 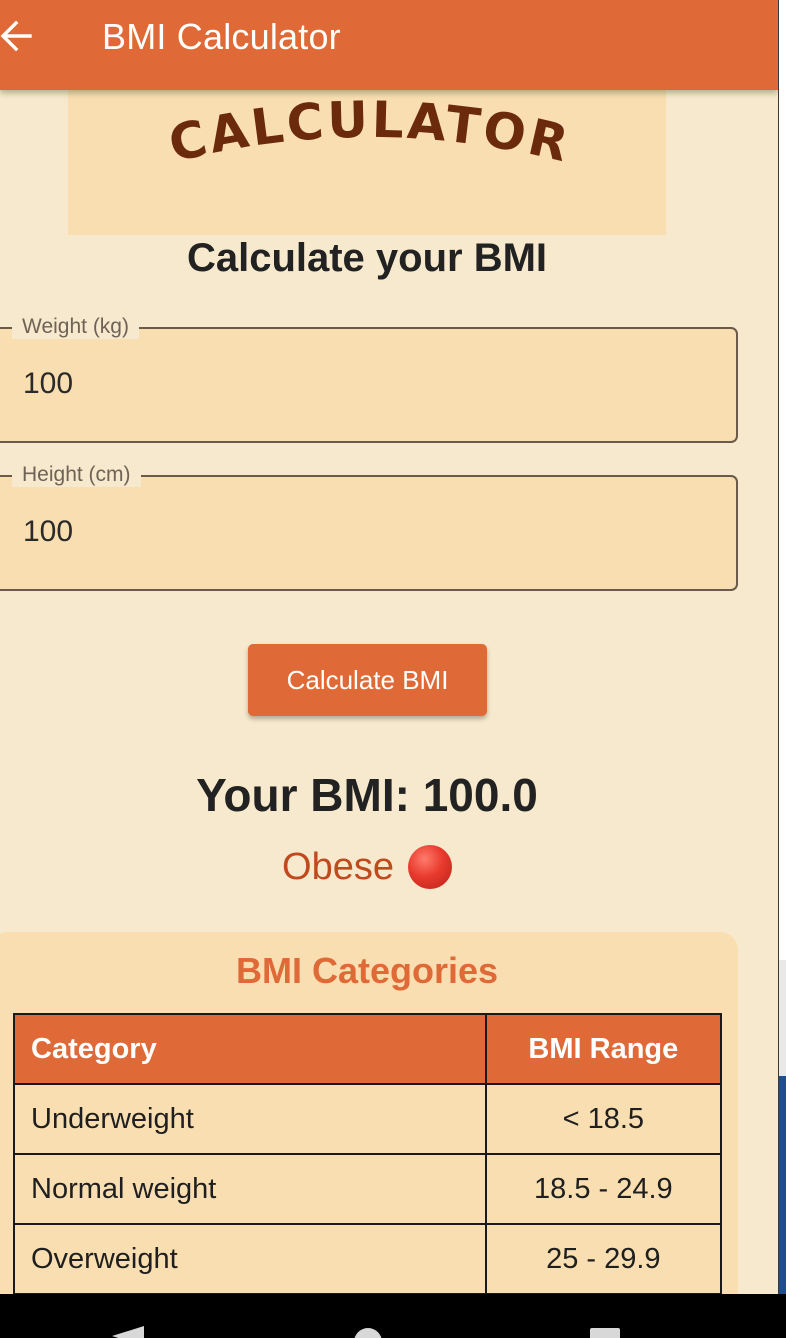 I want to click on calculator-banner: CALCULATOR, so click(x=367, y=162).